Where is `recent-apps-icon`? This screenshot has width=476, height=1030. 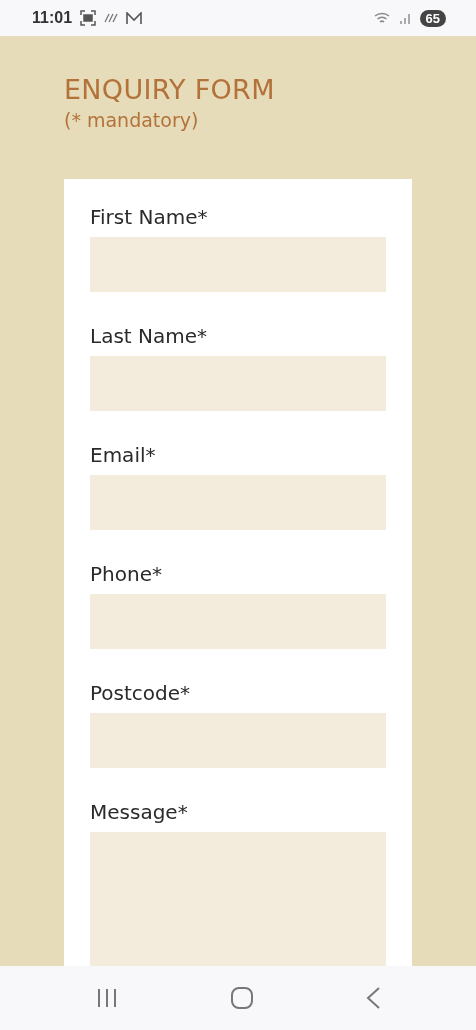
recent-apps-icon is located at coordinates (107, 998).